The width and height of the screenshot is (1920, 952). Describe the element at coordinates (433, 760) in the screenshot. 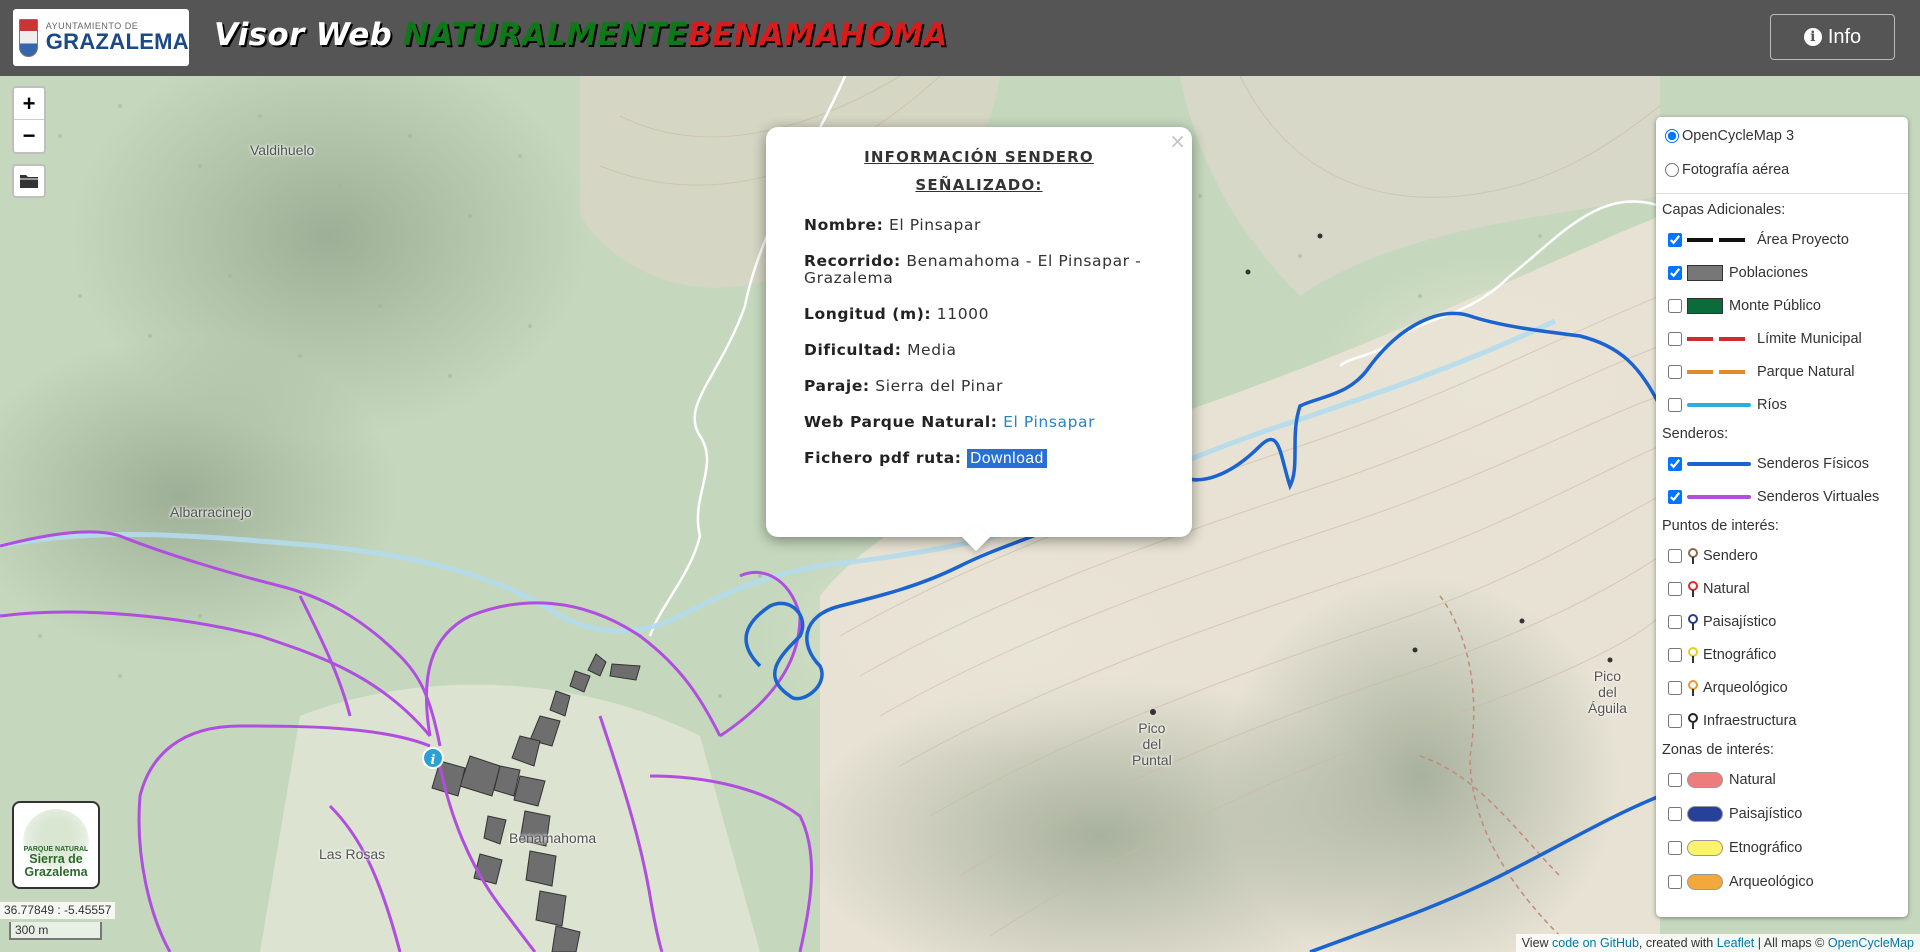

I see `svg-text: i` at that location.